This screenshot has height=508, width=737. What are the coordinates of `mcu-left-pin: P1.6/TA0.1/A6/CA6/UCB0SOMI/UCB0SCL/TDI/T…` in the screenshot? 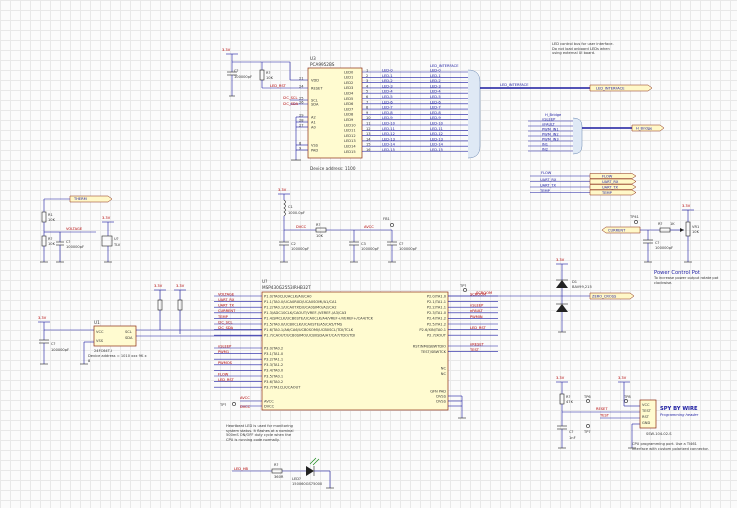 It's located at (309, 330).